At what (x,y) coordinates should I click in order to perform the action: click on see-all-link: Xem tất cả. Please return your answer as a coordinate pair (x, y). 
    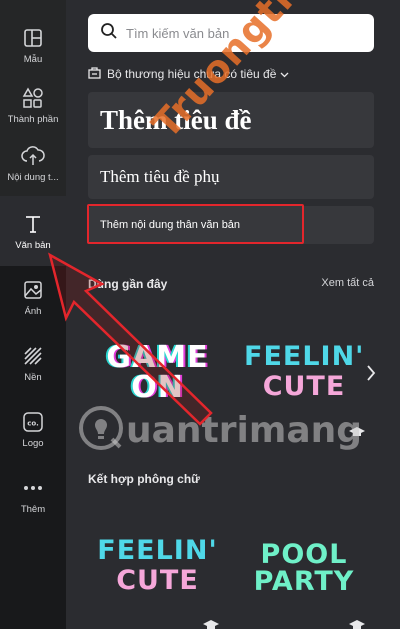
    Looking at the image, I should click on (347, 283).